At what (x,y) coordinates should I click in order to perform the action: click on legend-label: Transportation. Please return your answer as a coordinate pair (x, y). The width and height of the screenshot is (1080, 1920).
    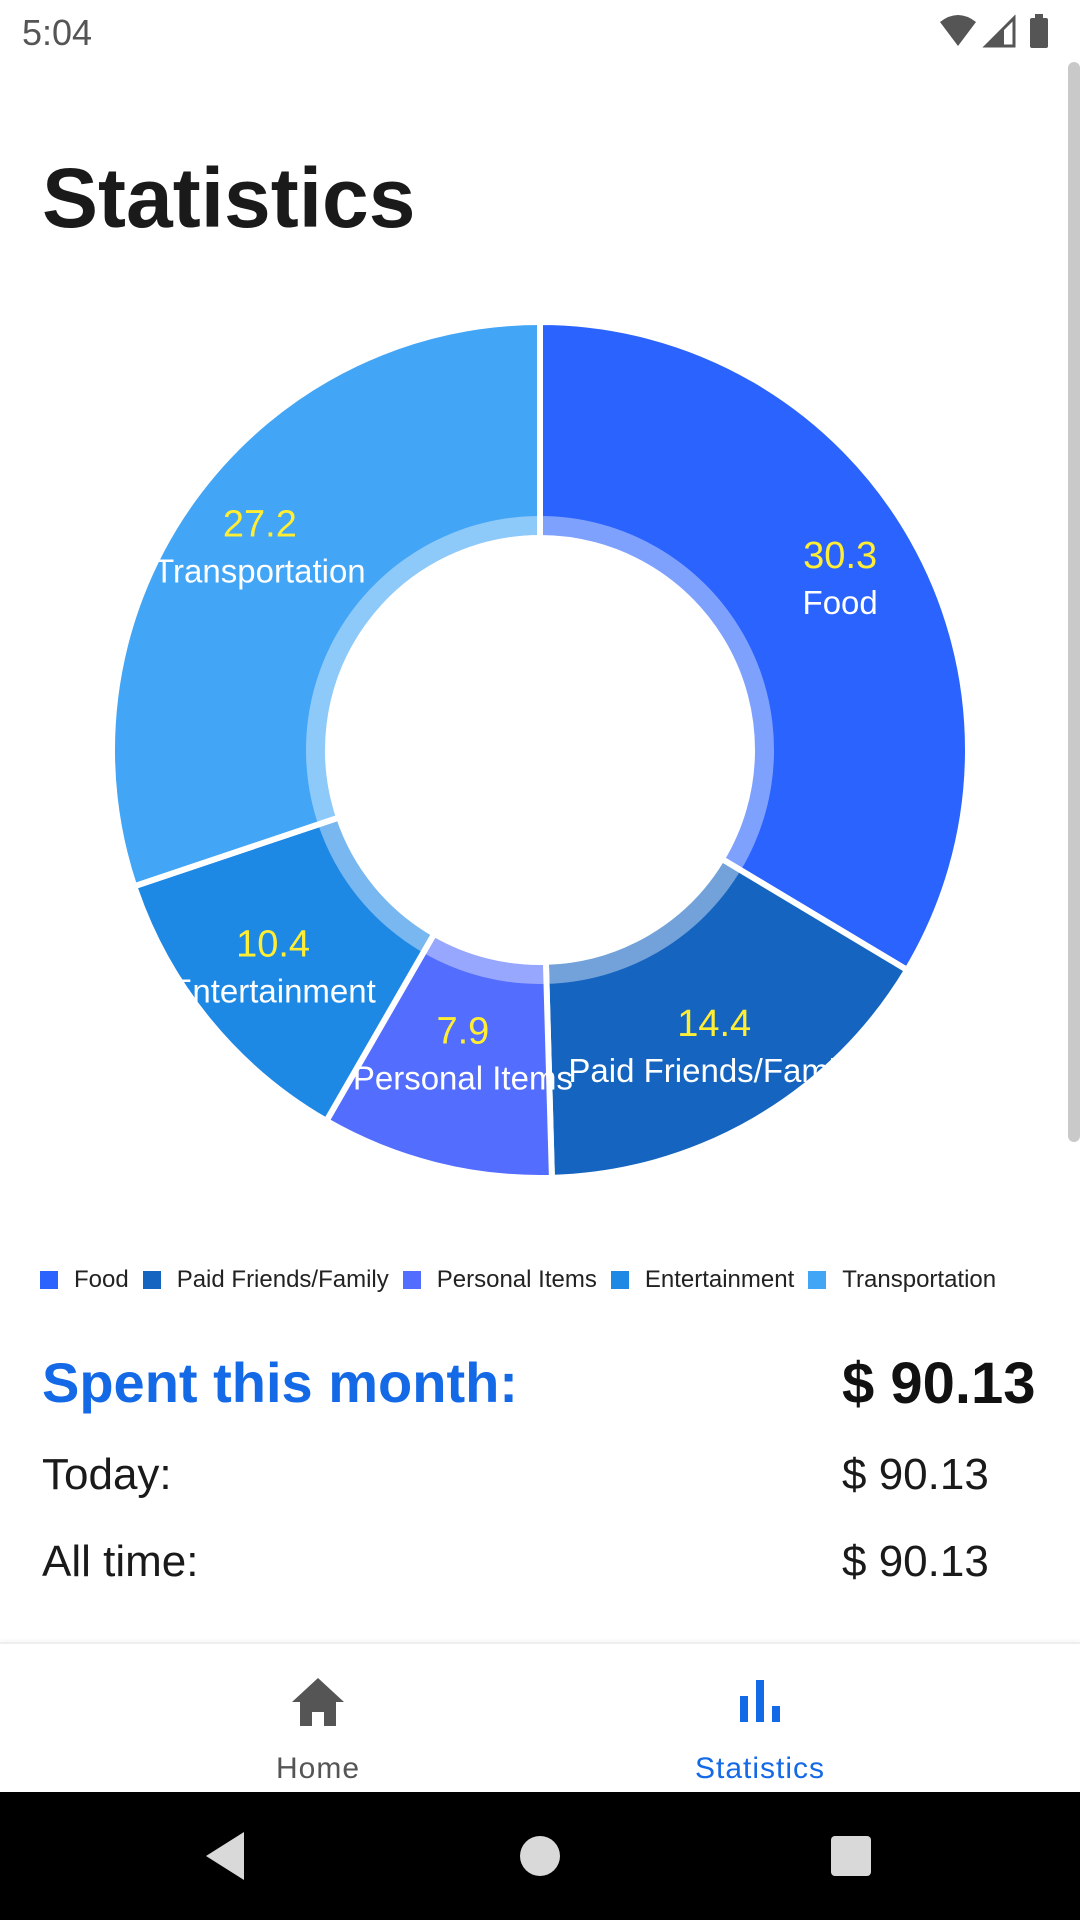
    Looking at the image, I should click on (919, 1279).